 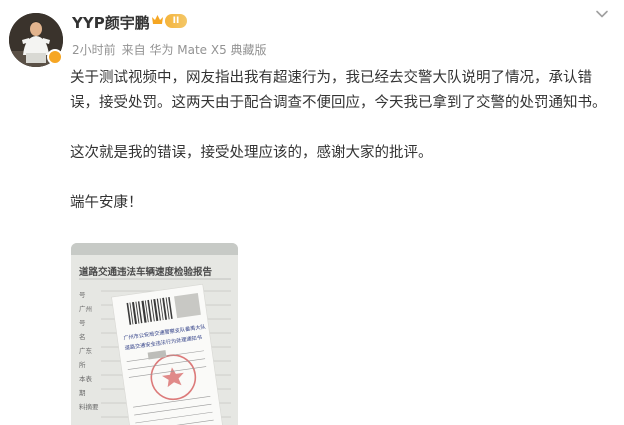 I want to click on crown-icon, so click(x=157, y=19).